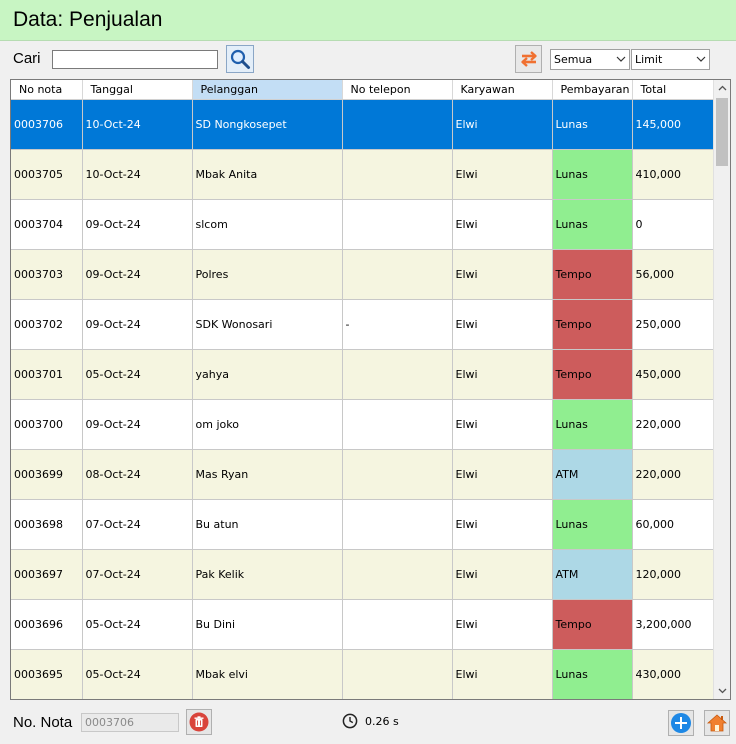 This screenshot has height=744, width=736. Describe the element at coordinates (673, 374) in the screenshot. I see `cell-total: 450,000` at that location.